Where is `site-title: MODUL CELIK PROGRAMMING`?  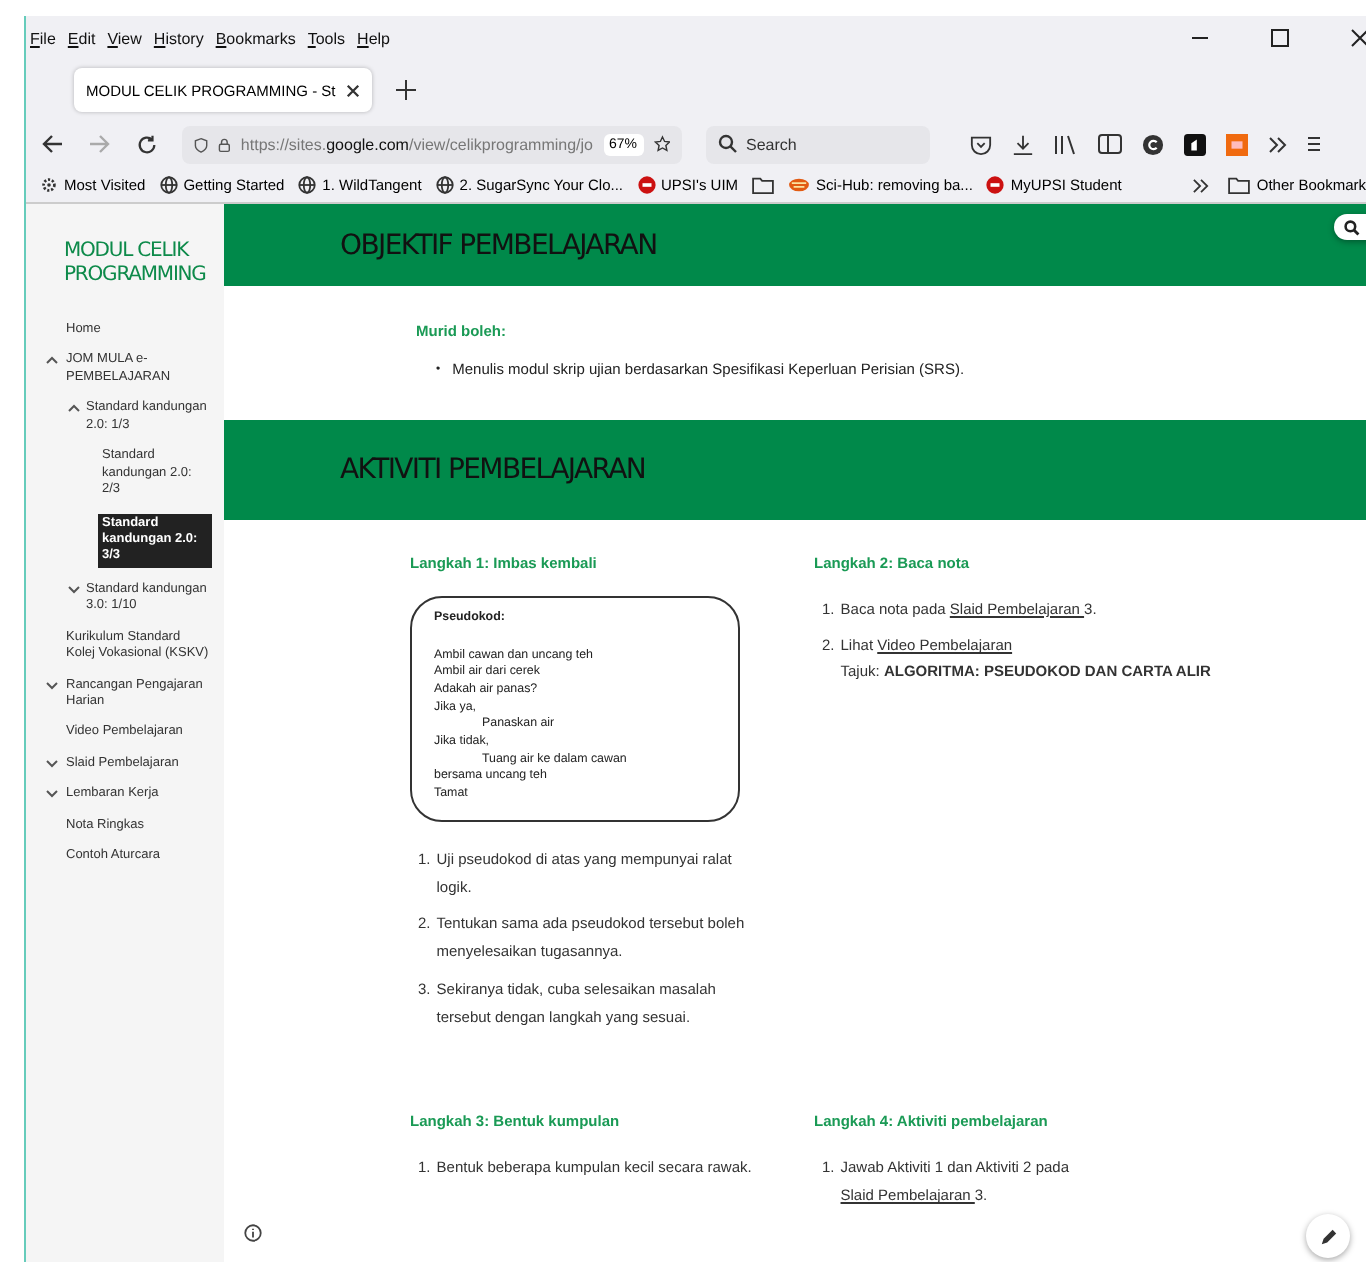 site-title: MODUL CELIK PROGRAMMING is located at coordinates (144, 263).